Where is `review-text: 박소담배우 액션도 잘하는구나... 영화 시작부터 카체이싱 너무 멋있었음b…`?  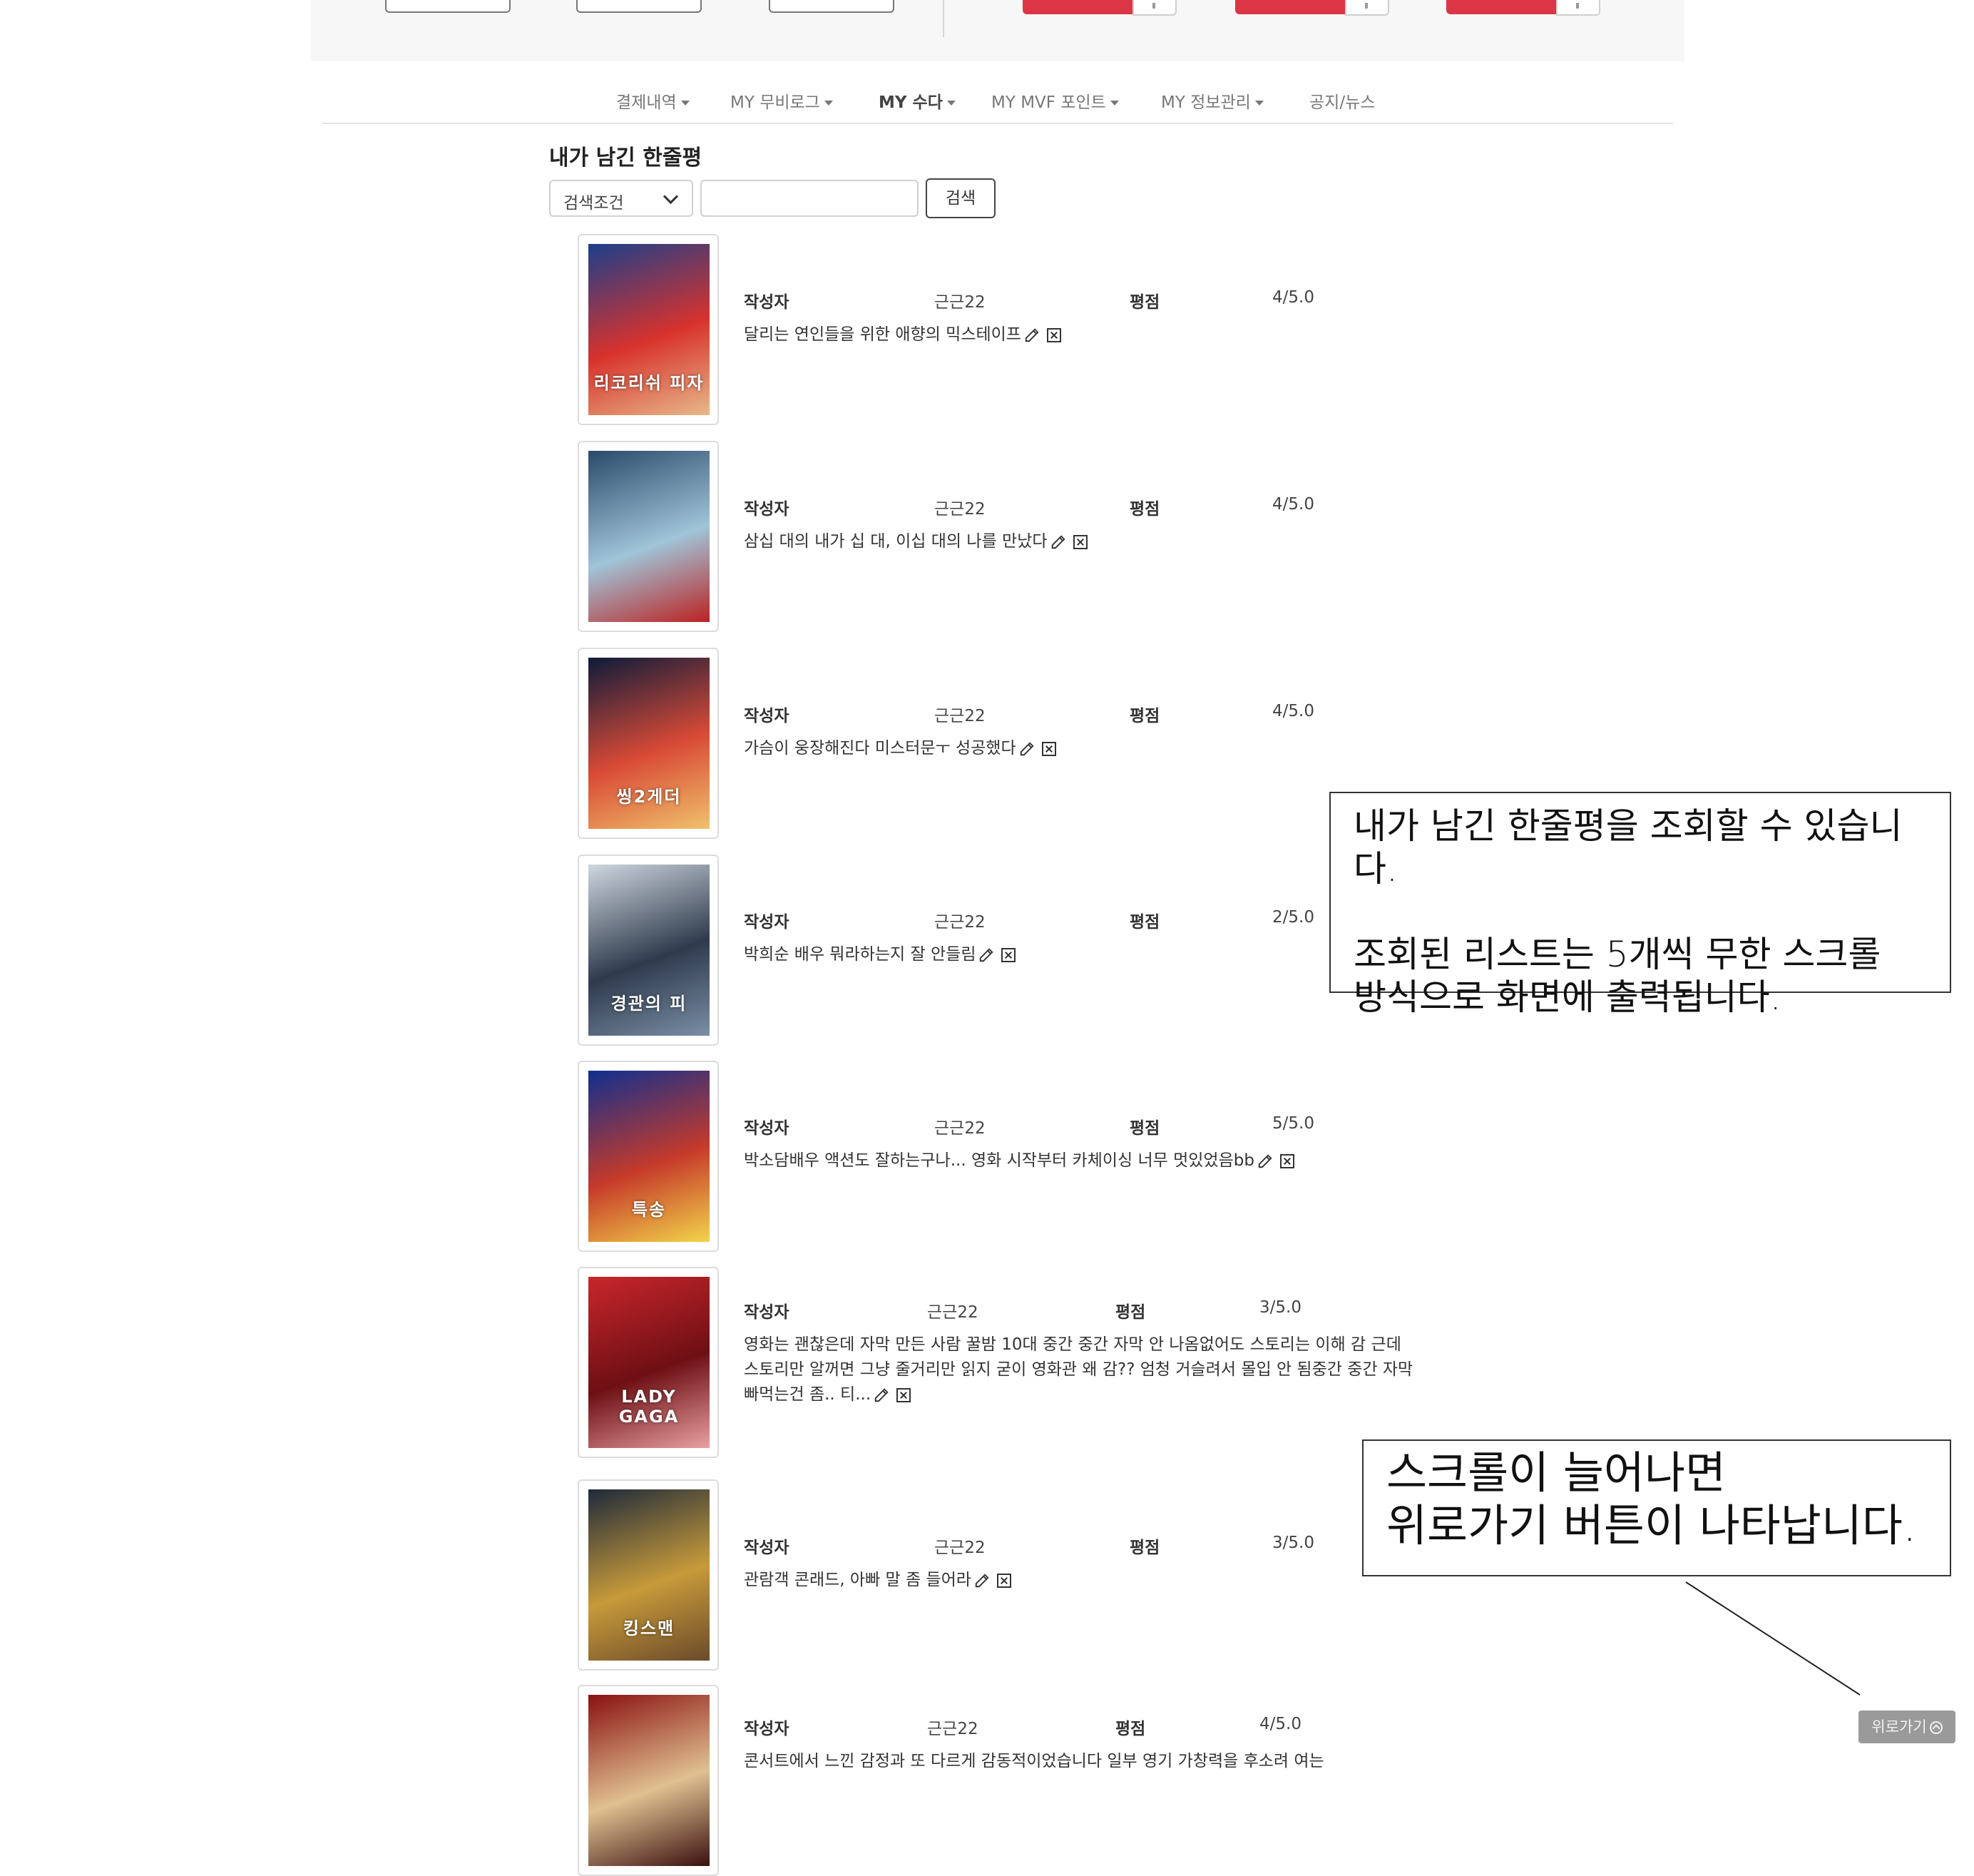 review-text: 박소담배우 액션도 잘하는구나... 영화 시작부터 카체이싱 너무 멋있었음b… is located at coordinates (1082, 1160).